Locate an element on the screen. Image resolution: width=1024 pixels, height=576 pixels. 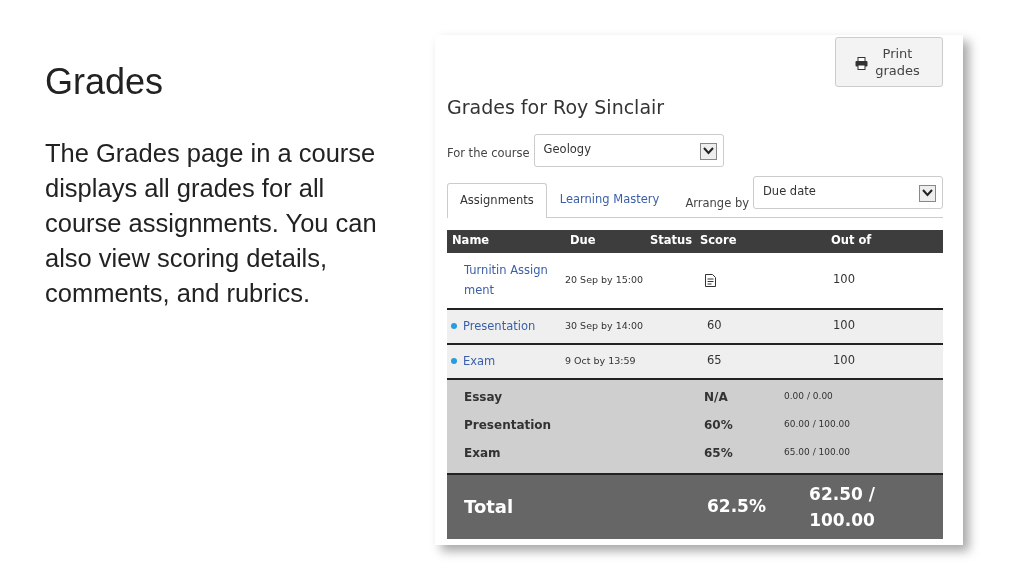
total-percent: 62.5% is located at coordinates (737, 506).